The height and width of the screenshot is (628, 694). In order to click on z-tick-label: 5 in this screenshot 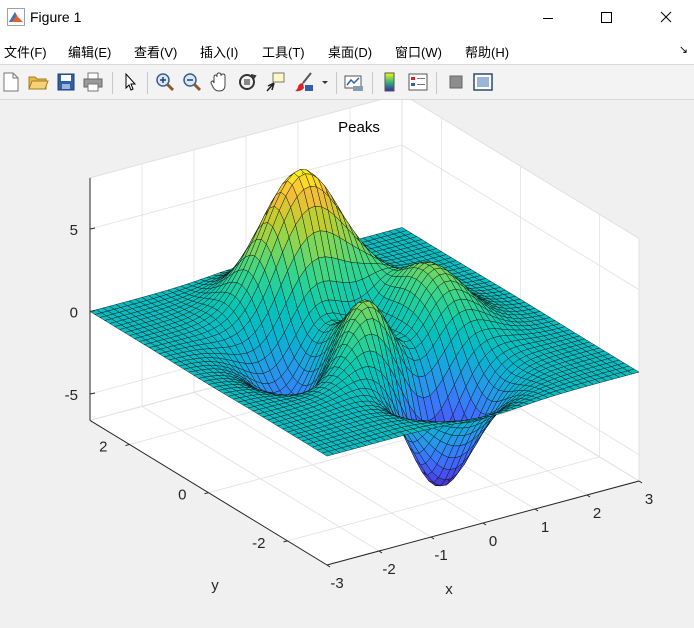, I will do `click(74, 230)`.